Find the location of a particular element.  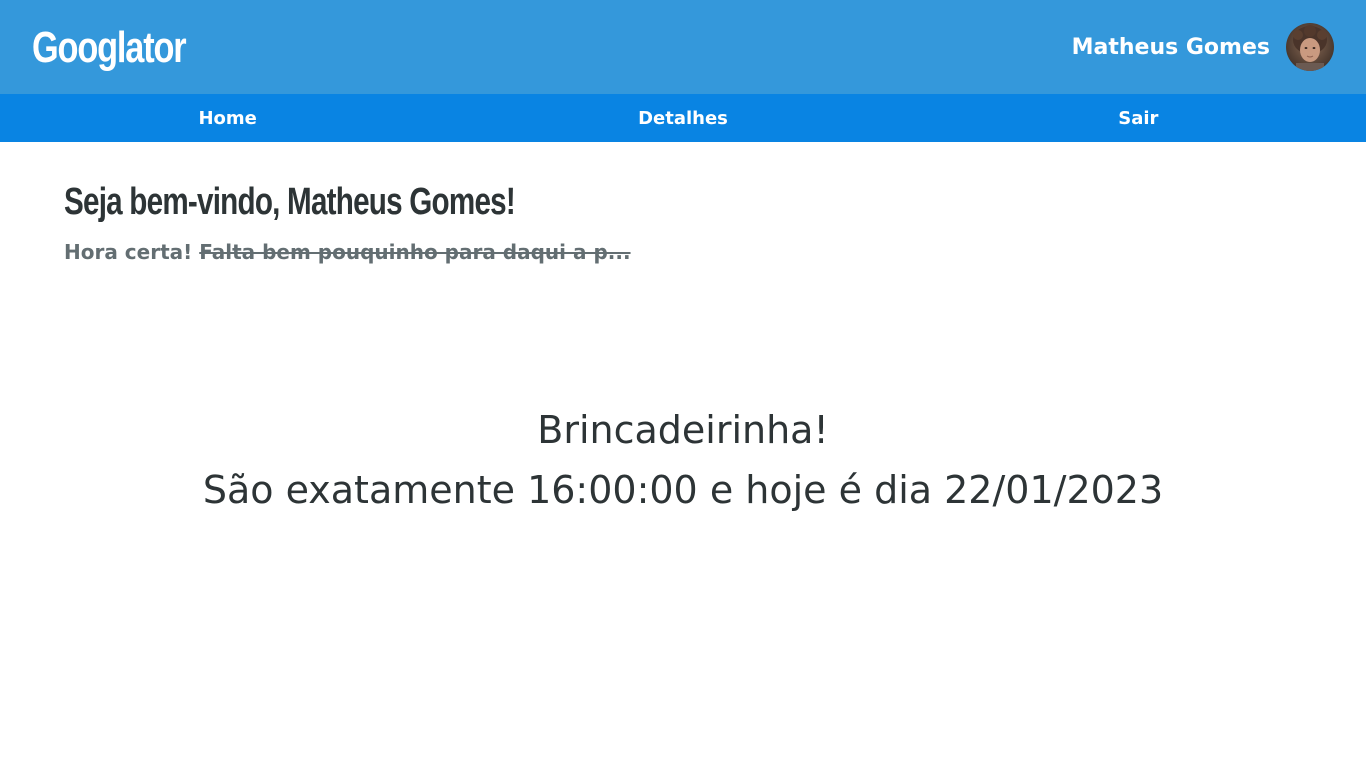

nav-item-detalhes: Detalhes is located at coordinates (682, 118).